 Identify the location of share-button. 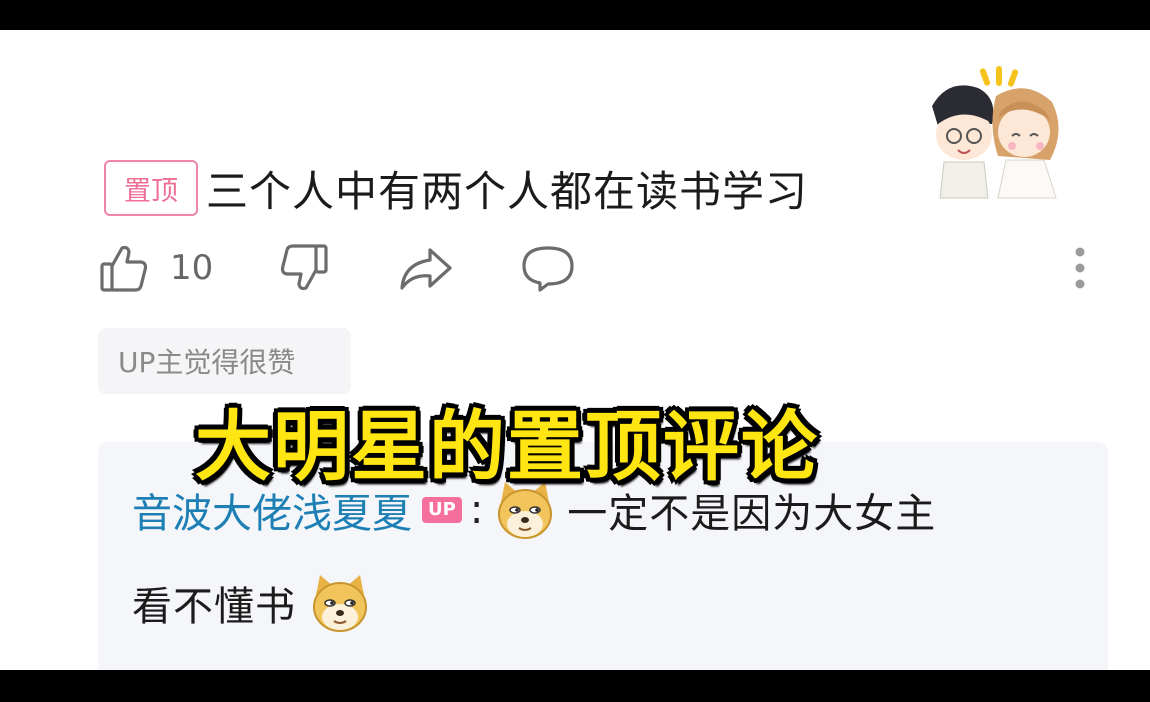
(426, 268).